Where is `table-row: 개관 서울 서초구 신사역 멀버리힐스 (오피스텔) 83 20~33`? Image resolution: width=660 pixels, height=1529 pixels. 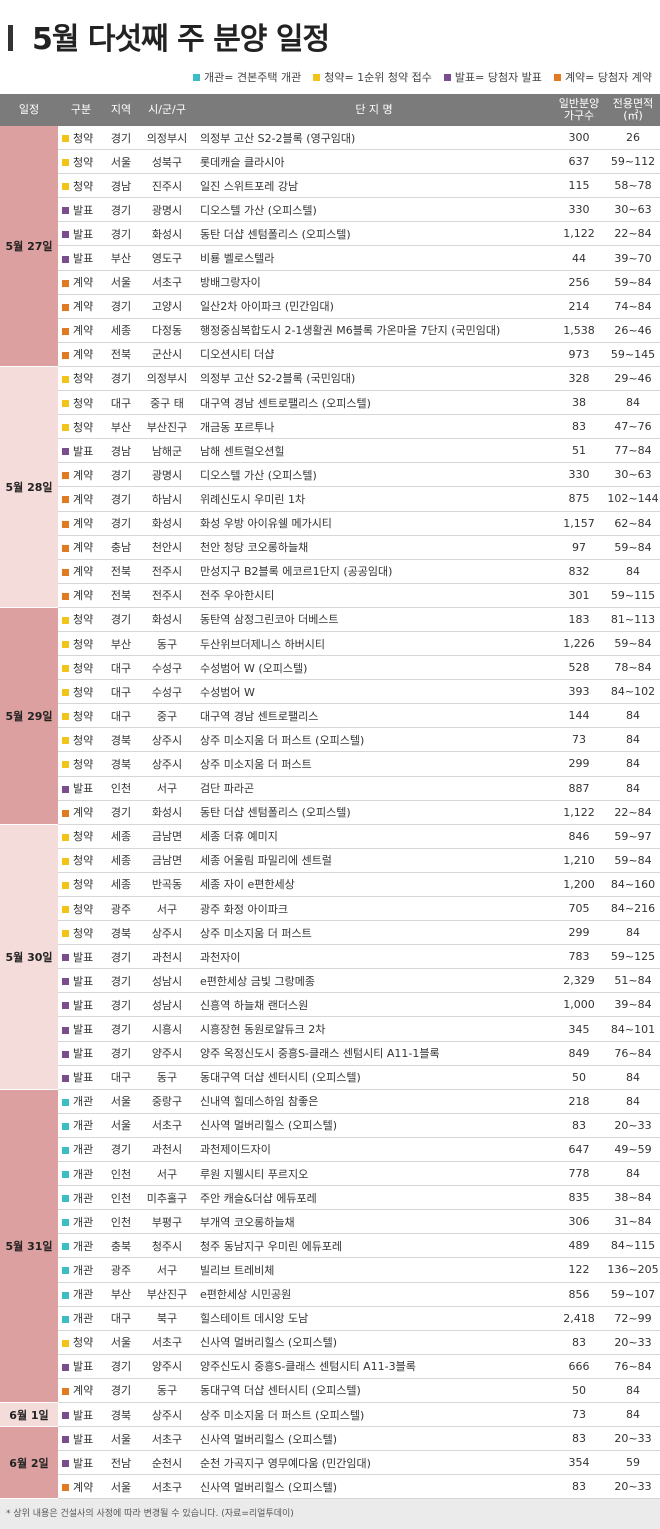
table-row: 개관 서울 서초구 신사역 멀버리힐스 (오피스텔) 83 20~33 is located at coordinates (330, 1125).